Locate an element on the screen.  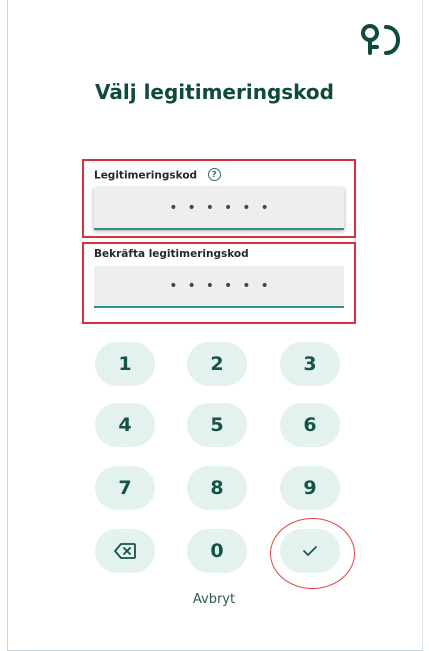
key-2: 2 is located at coordinates (217, 364).